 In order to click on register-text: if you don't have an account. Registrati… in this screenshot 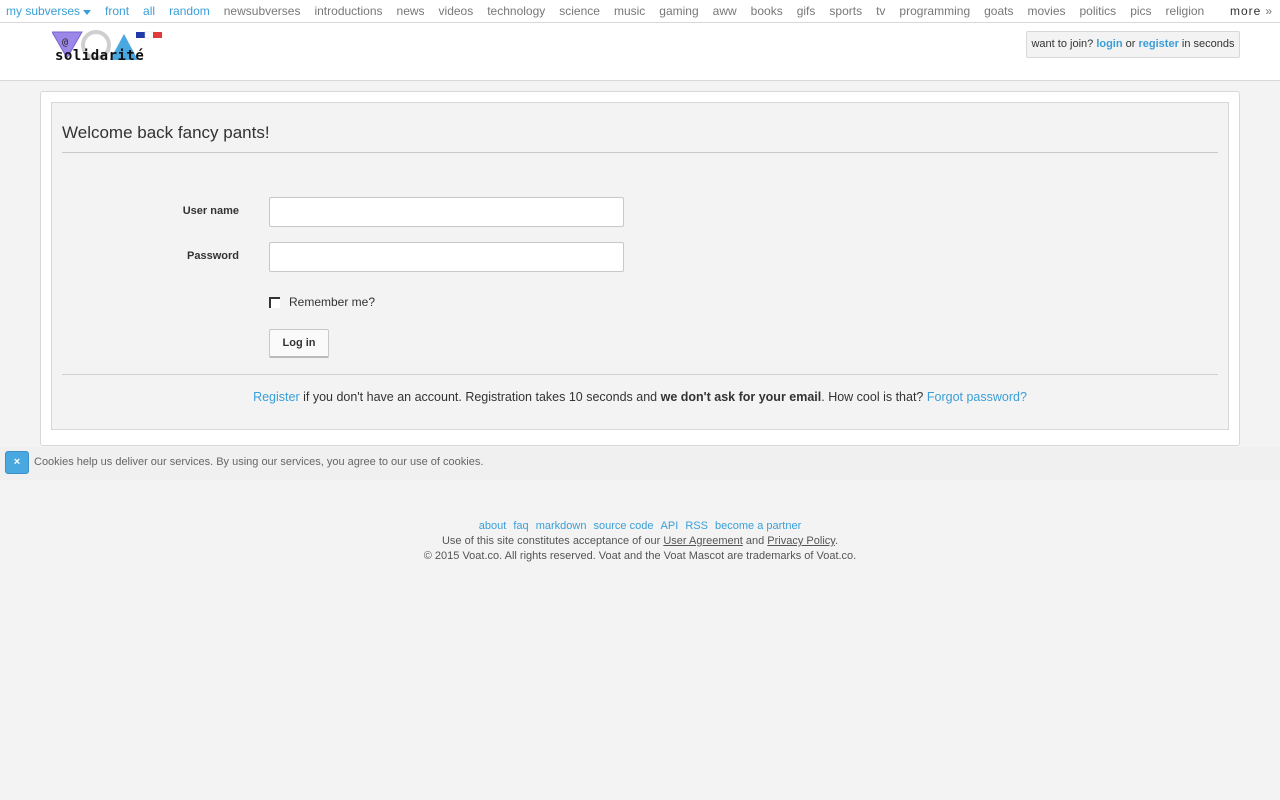, I will do `click(480, 397)`.